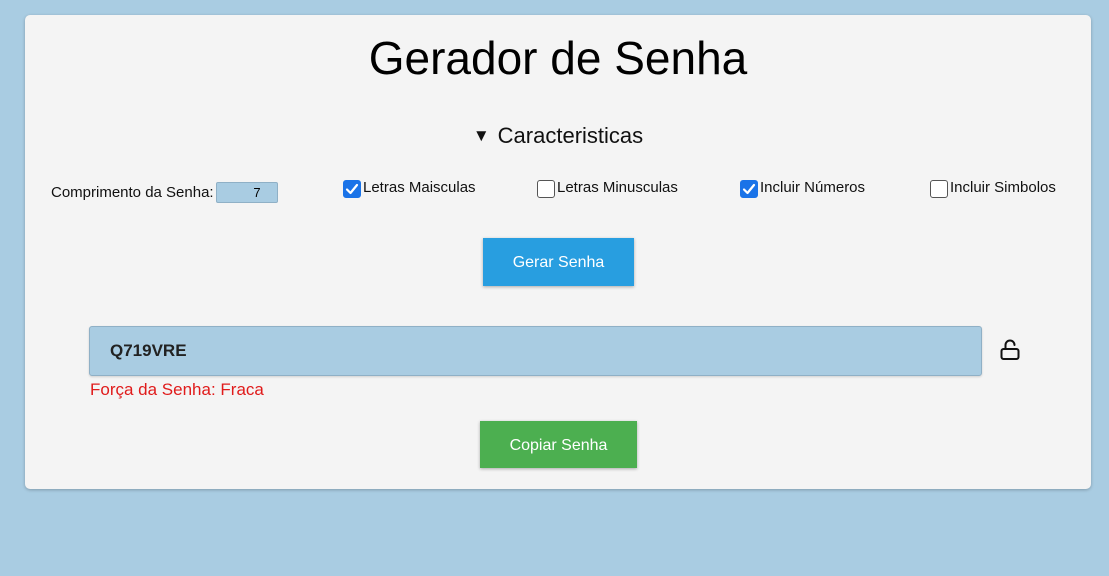 The width and height of the screenshot is (1109, 576). What do you see at coordinates (481, 135) in the screenshot?
I see `triangle-down-icon: ▼` at bounding box center [481, 135].